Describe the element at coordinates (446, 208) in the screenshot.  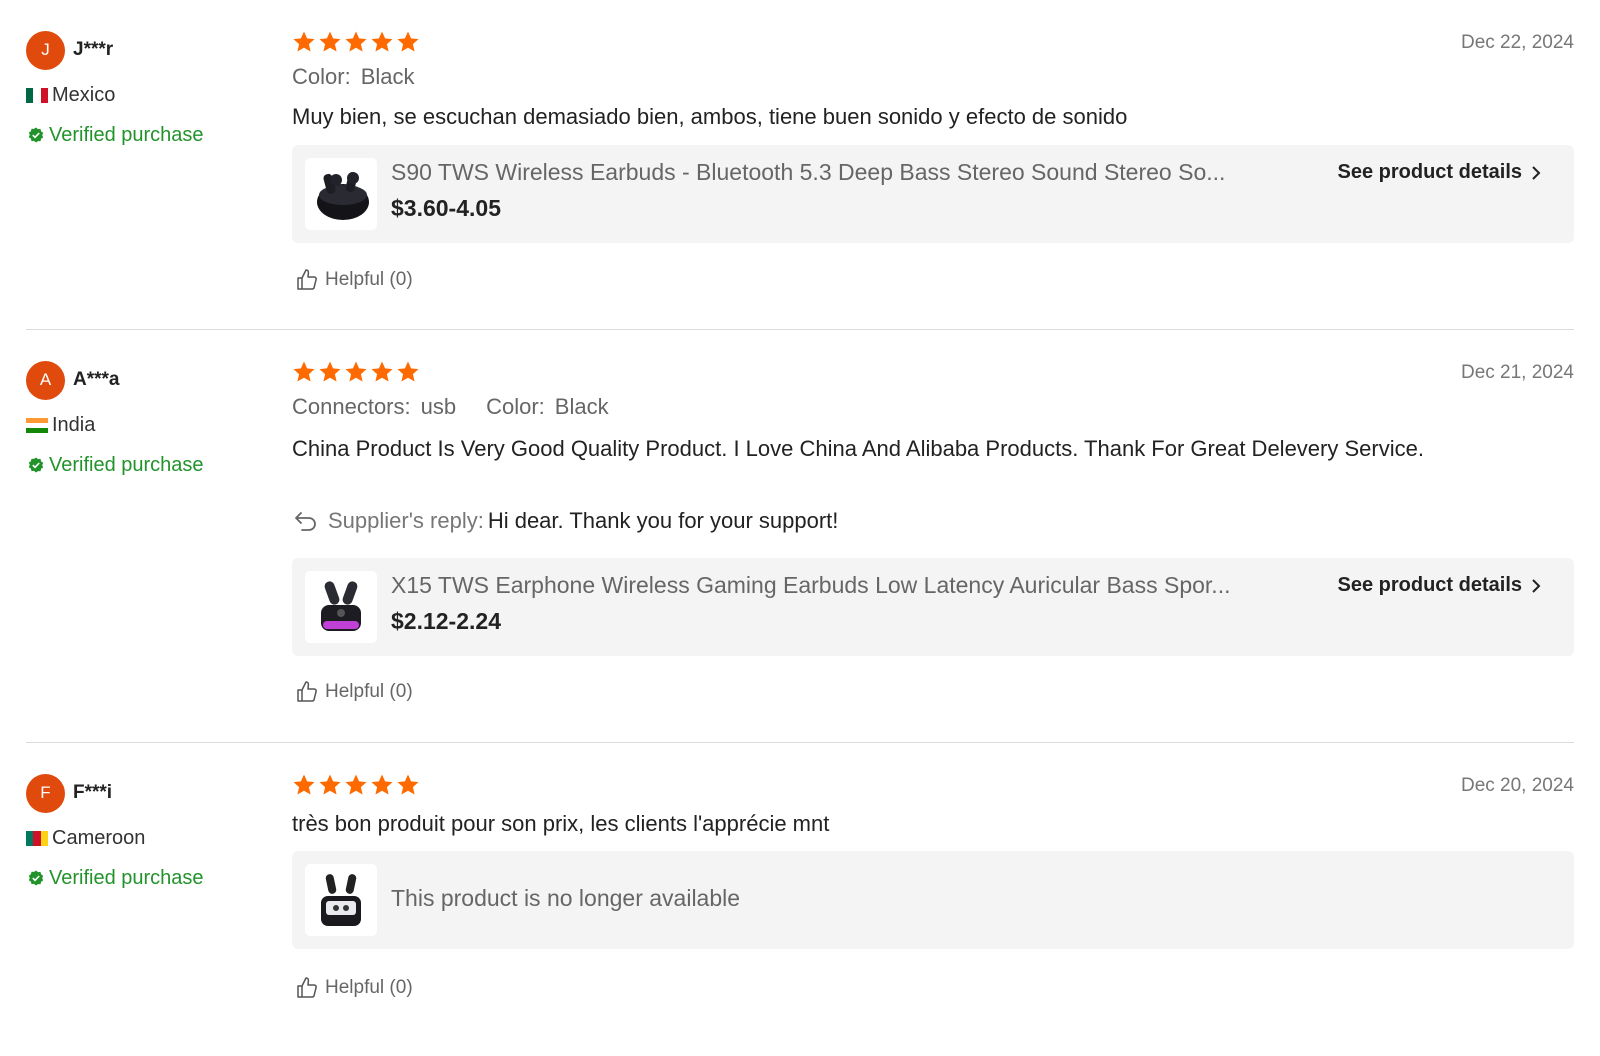
I see `product-price: $3.60-4.05` at that location.